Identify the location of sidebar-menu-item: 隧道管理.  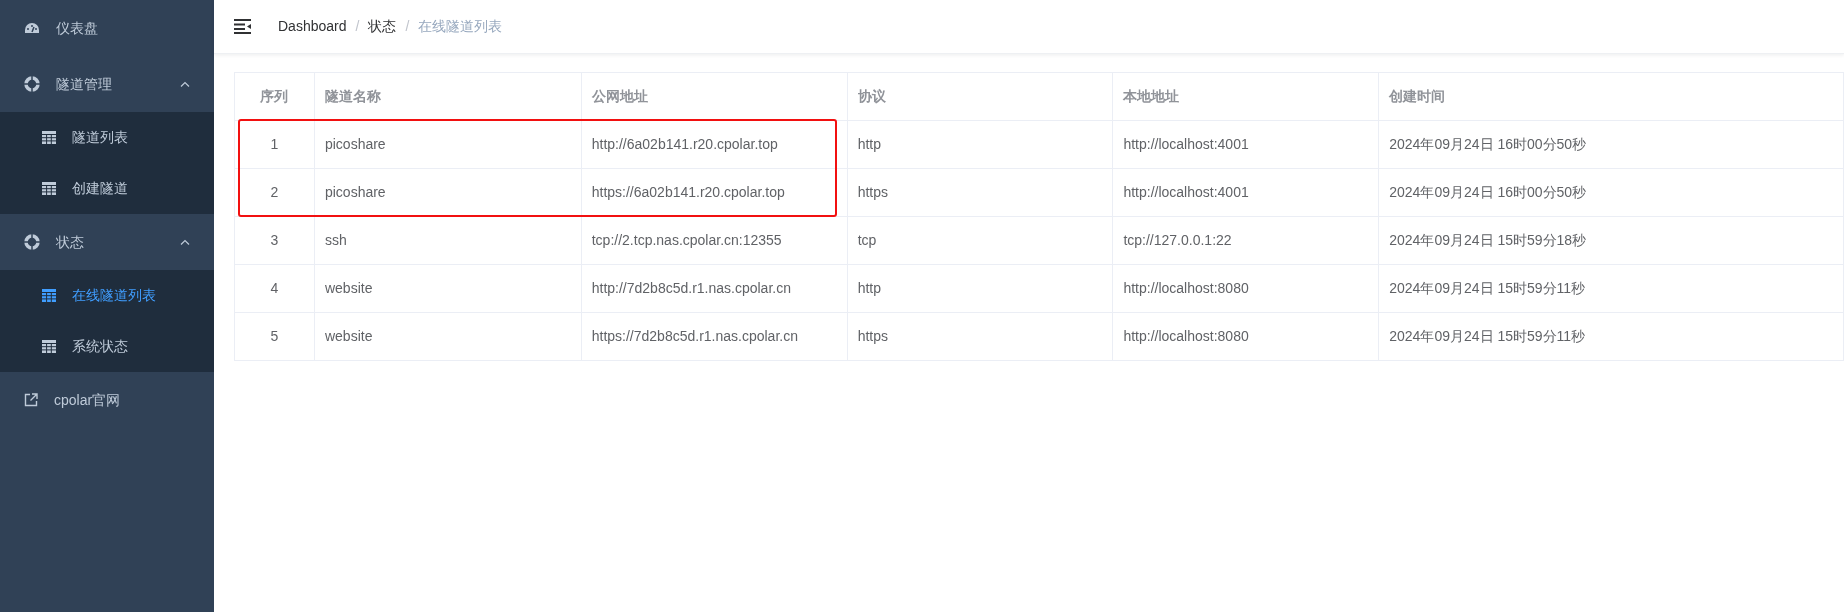
(107, 84).